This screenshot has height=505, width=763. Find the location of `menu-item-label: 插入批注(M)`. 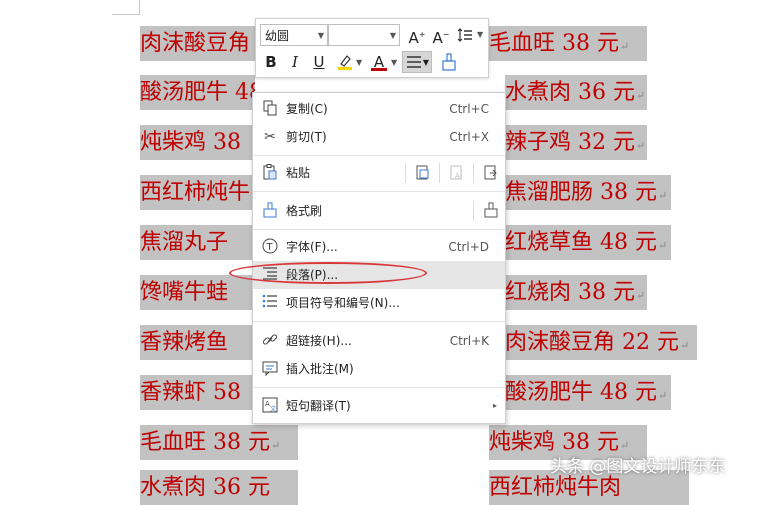

menu-item-label: 插入批注(M) is located at coordinates (320, 369).